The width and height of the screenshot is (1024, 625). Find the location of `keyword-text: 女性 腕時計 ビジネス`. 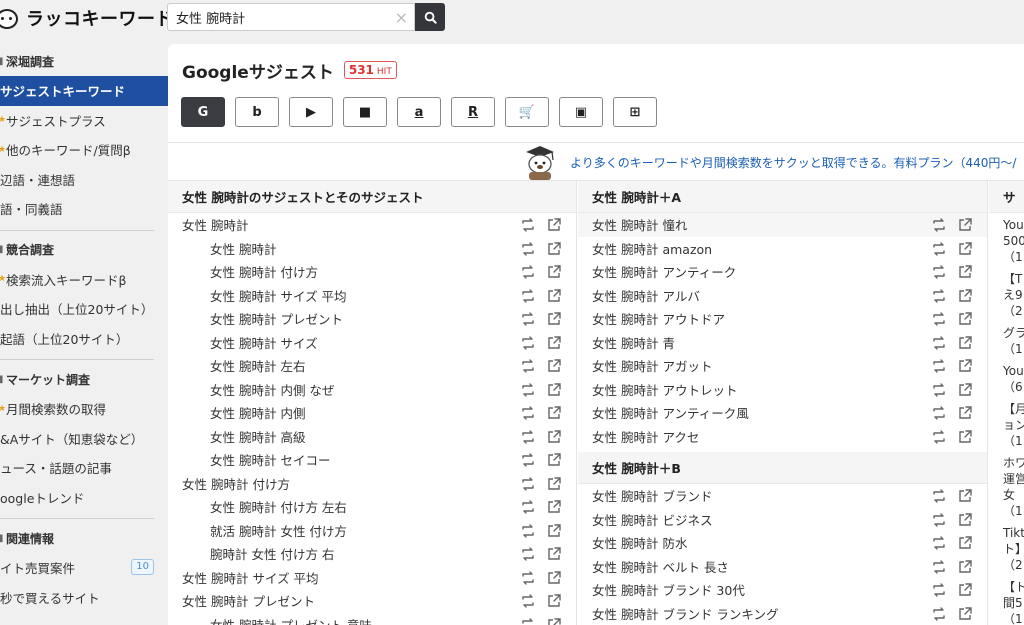

keyword-text: 女性 腕時計 ビジネス is located at coordinates (645, 519).